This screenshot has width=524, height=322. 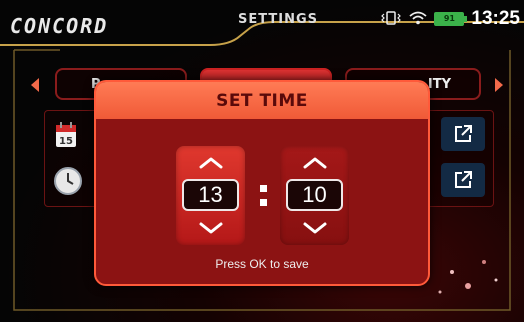 I want to click on minutes-decrease-icon, so click(x=315, y=228).